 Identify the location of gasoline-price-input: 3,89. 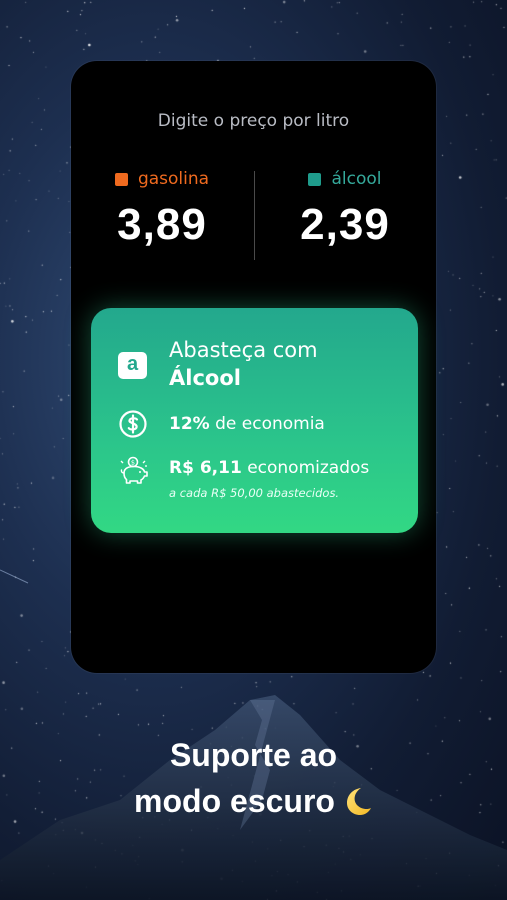
(162, 225).